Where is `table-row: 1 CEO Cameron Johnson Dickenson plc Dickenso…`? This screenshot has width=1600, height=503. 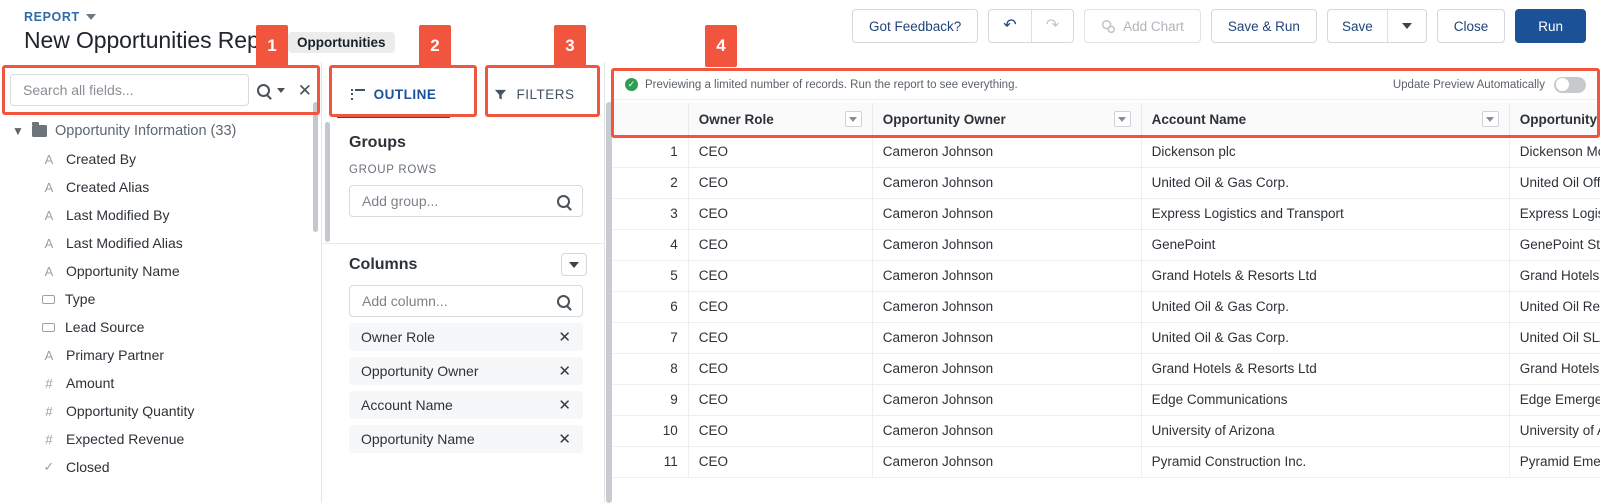 table-row: 1 CEO Cameron Johnson Dickenson plc Dickenso… is located at coordinates (1106, 152).